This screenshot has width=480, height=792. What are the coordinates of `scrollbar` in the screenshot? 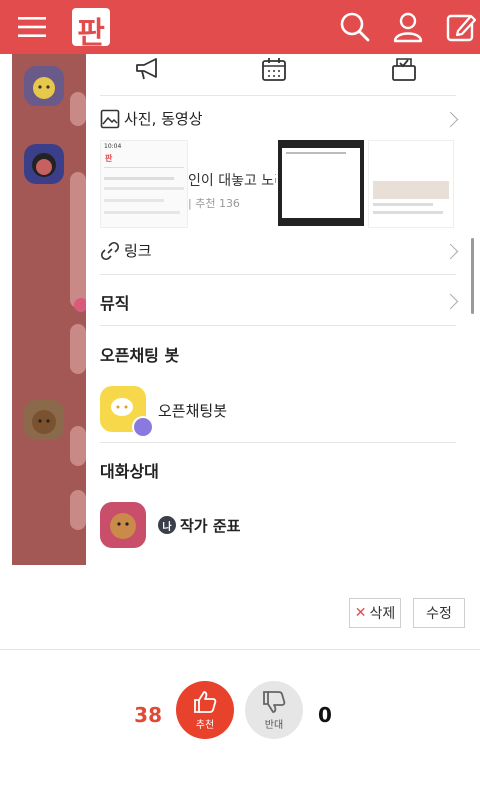 It's located at (472, 276).